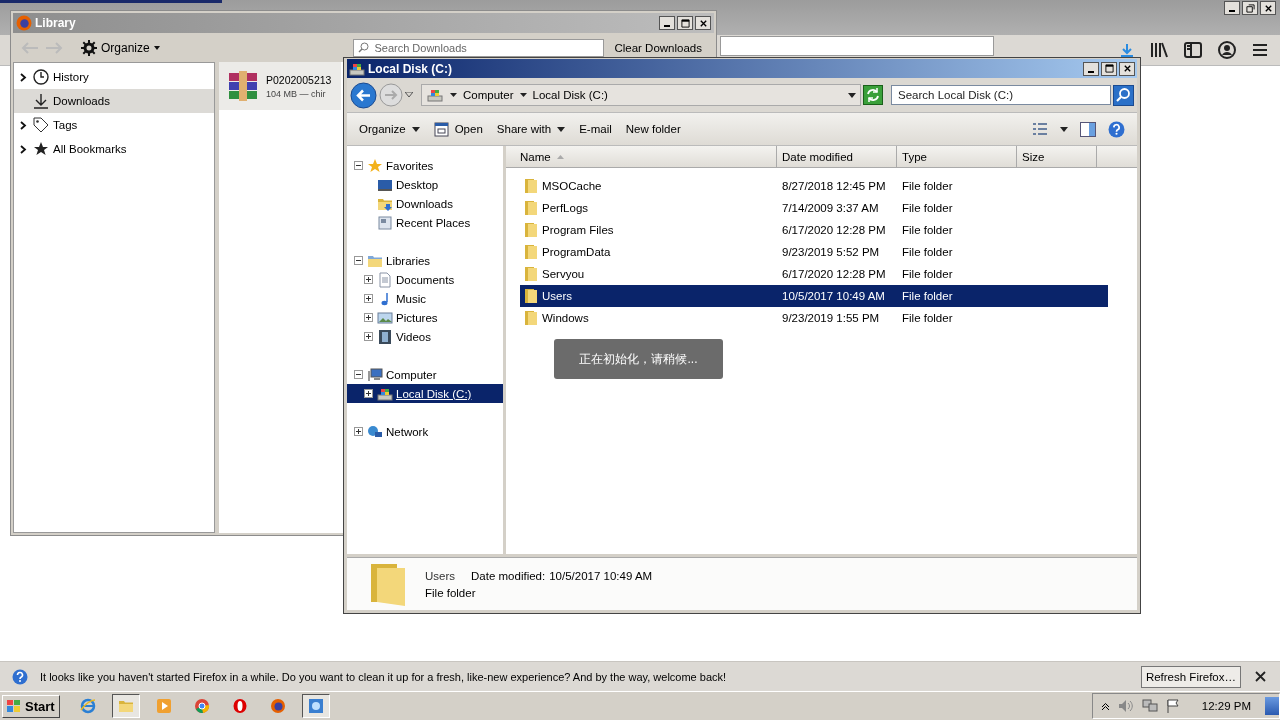 The height and width of the screenshot is (720, 1280). Describe the element at coordinates (873, 95) in the screenshot. I see `refresh-icon` at that location.